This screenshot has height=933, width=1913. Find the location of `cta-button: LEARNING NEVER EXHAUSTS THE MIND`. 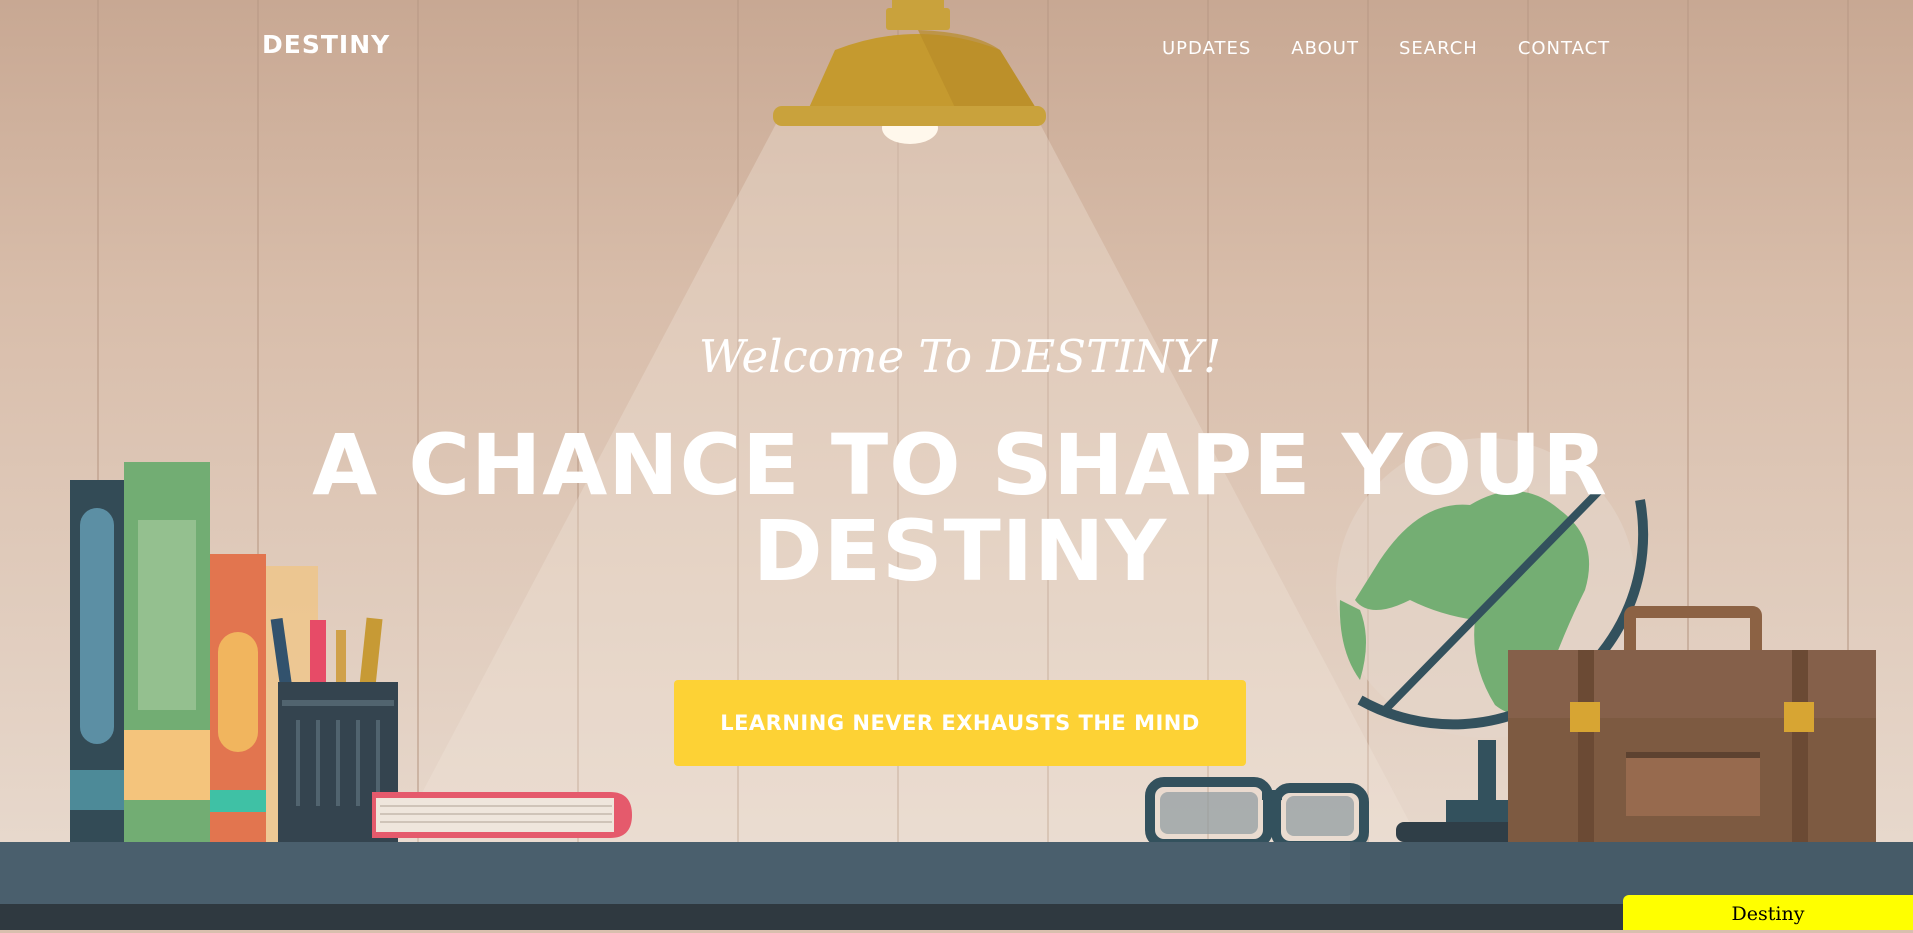

cta-button: LEARNING NEVER EXHAUSTS THE MIND is located at coordinates (960, 723).